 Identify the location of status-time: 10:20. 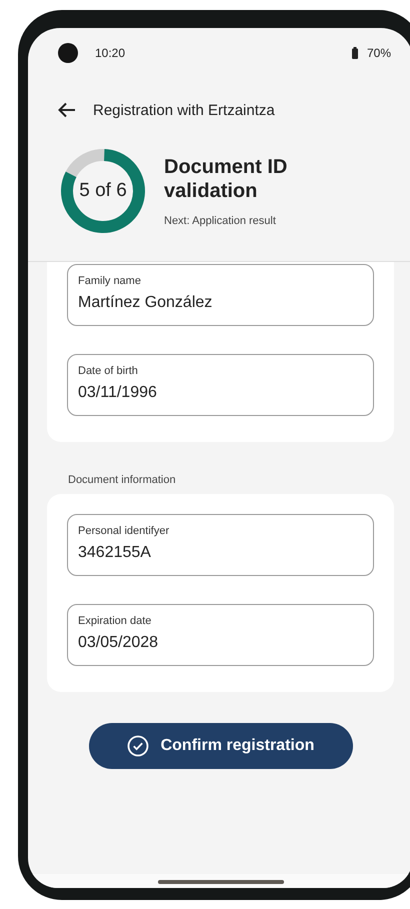
(110, 53).